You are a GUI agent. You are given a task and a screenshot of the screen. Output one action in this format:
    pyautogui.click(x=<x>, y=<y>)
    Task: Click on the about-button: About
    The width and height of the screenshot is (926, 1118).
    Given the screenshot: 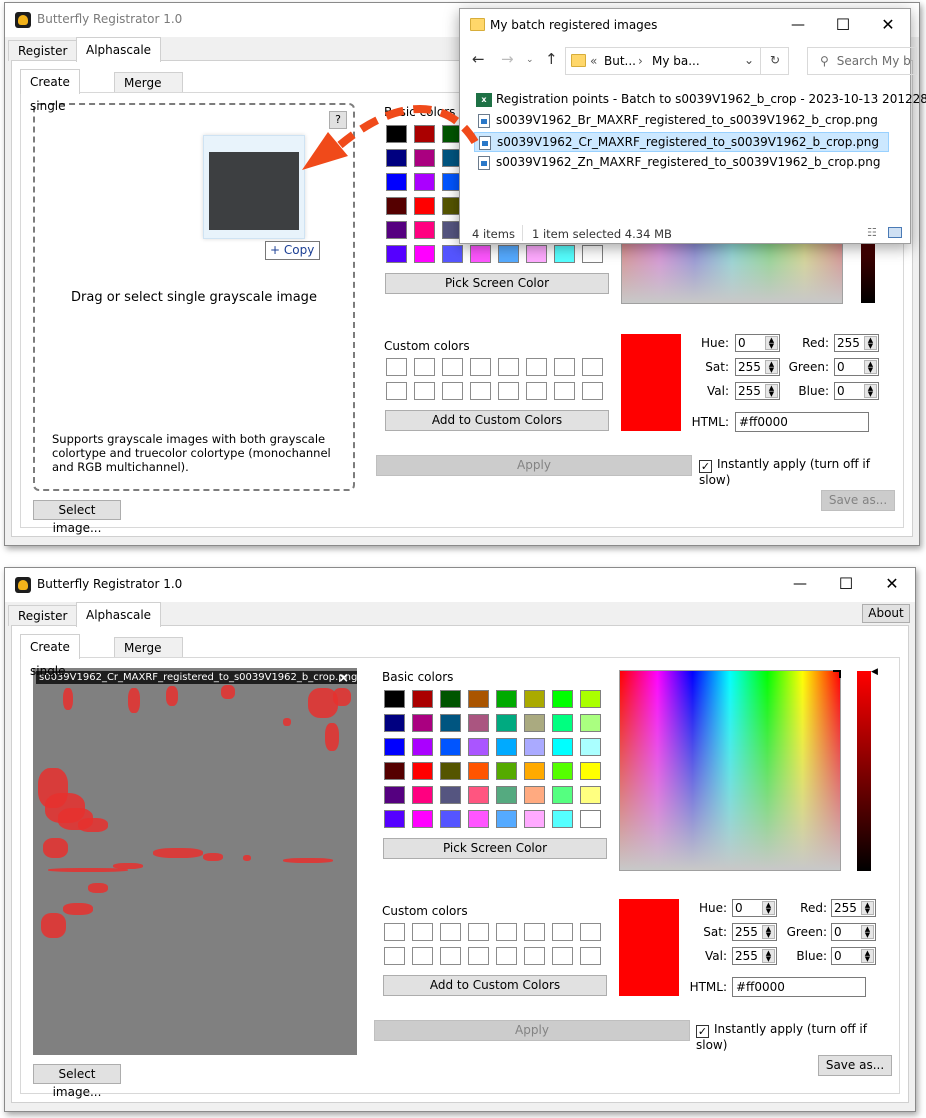 What is the action you would take?
    pyautogui.click(x=886, y=613)
    